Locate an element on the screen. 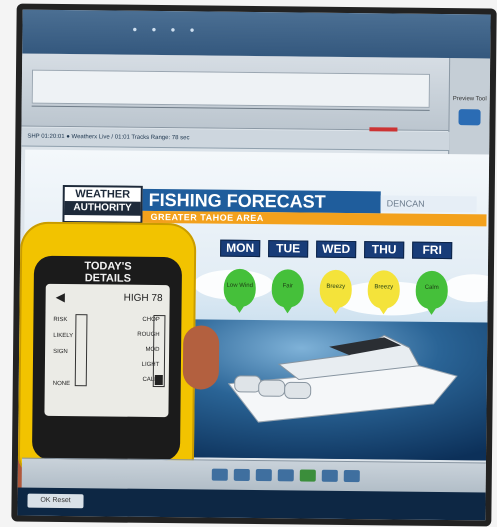  fish-text: Fair is located at coordinates (287, 286).